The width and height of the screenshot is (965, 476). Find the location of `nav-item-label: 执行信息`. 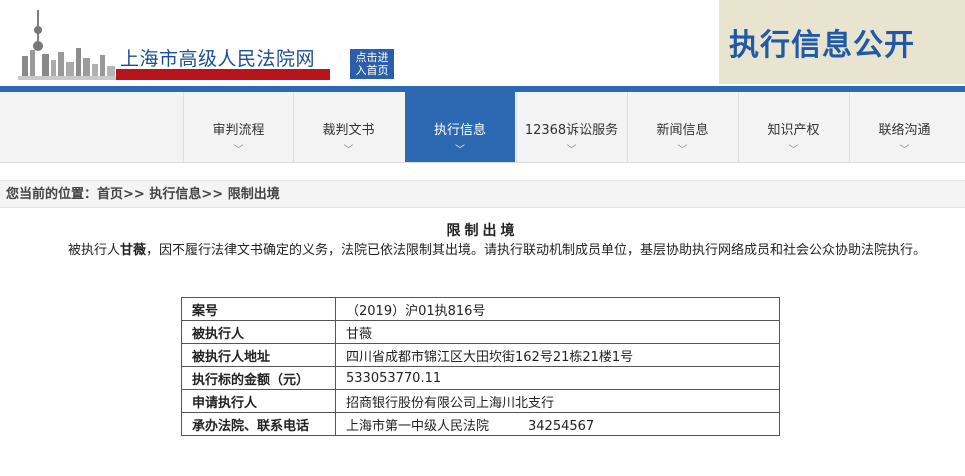

nav-item-label: 执行信息 is located at coordinates (459, 130).